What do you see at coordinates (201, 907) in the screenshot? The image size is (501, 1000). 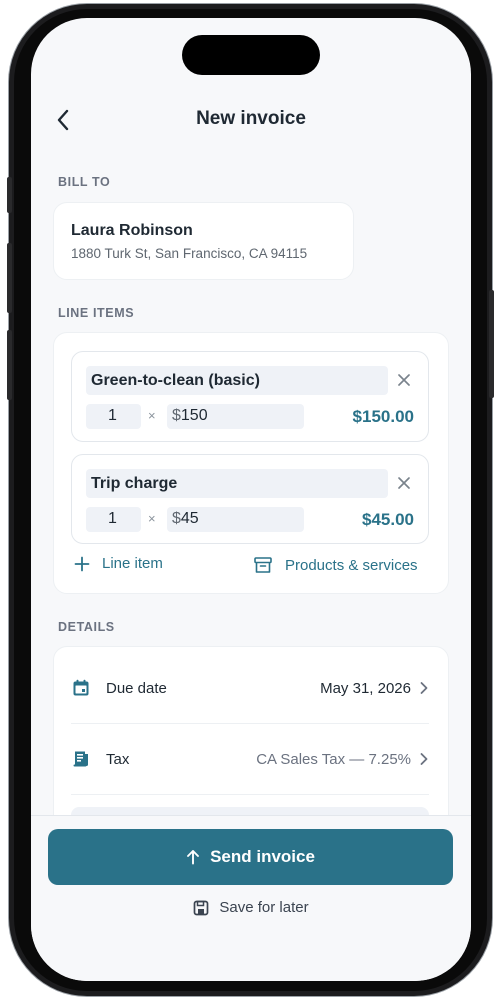 I see `save-icon` at bounding box center [201, 907].